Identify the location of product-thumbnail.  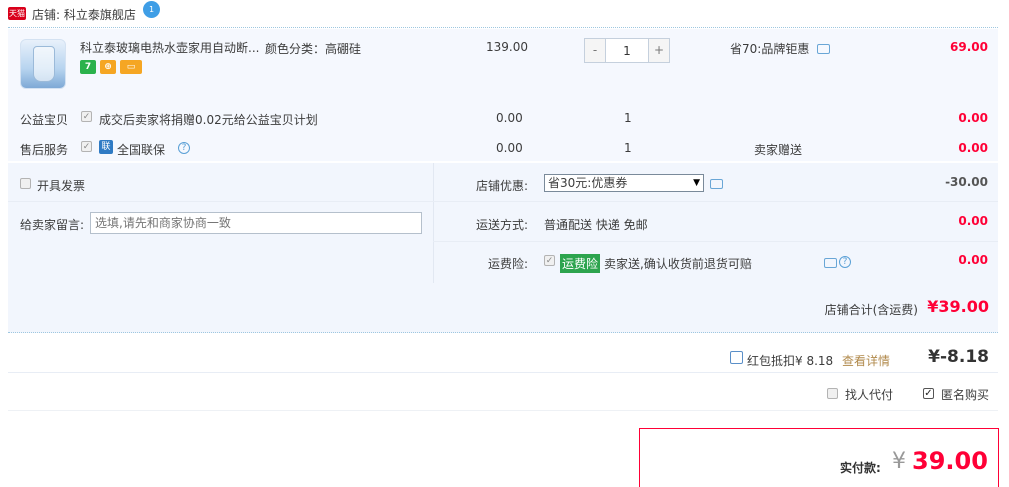
(43, 64).